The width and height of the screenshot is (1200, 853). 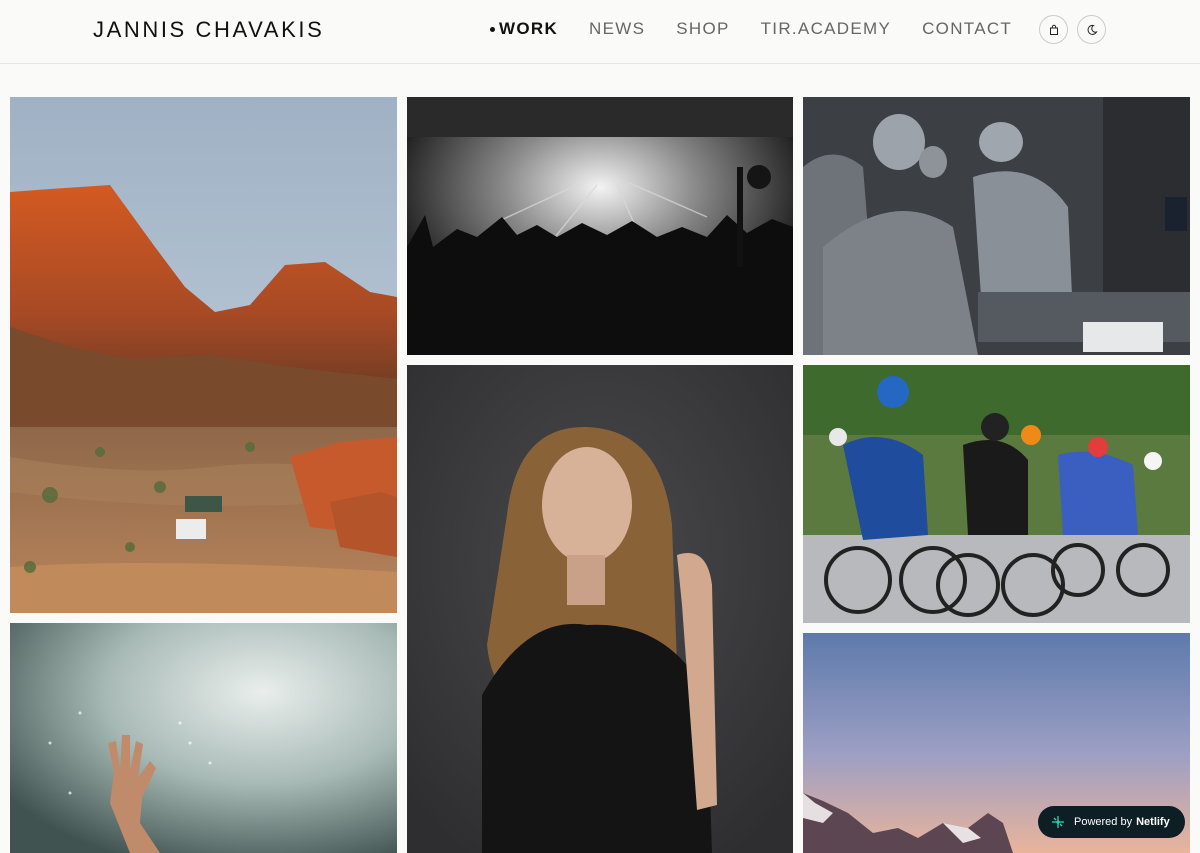 I want to click on cart-button, so click(x=1053, y=29).